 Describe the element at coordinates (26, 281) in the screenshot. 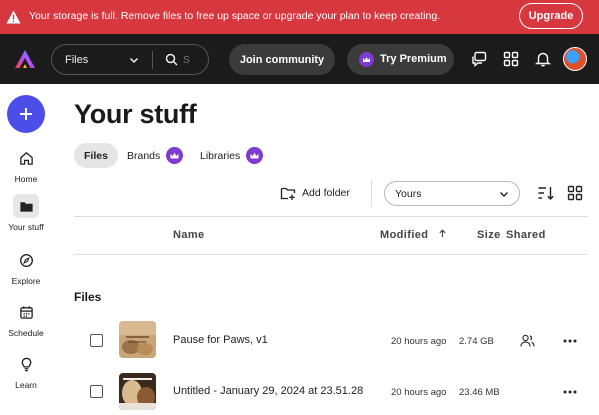

I see `rail-item-label: Explore` at that location.